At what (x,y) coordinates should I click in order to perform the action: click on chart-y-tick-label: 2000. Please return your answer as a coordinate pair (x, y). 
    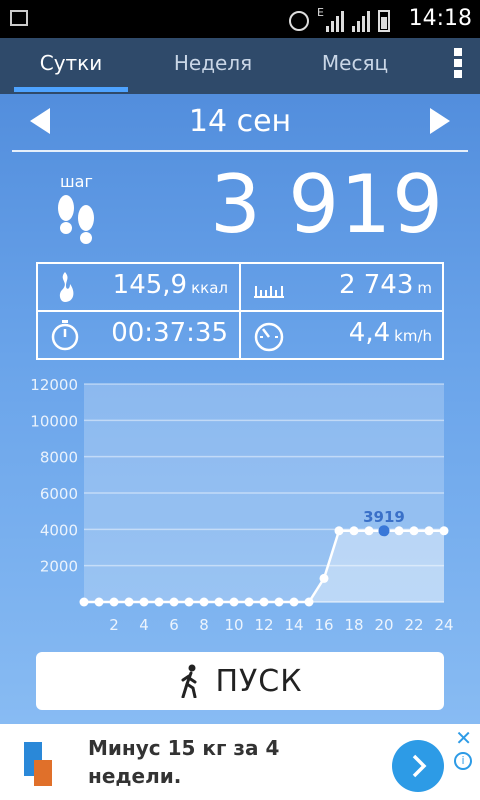
    Looking at the image, I should click on (59, 567).